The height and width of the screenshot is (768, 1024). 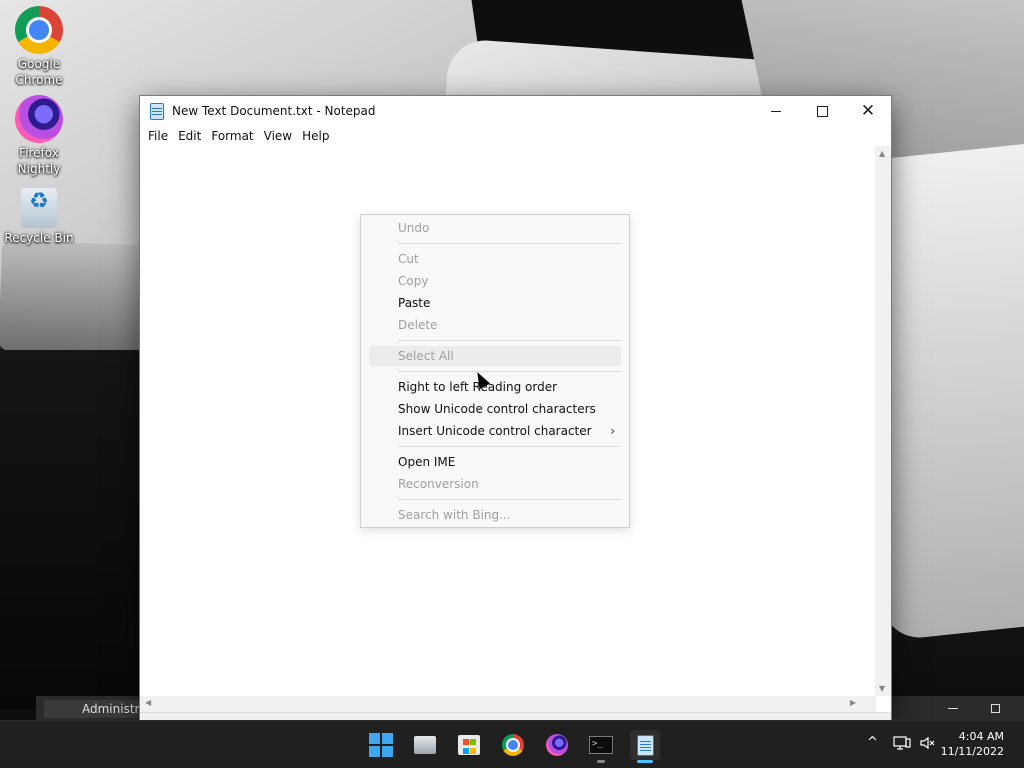 I want to click on notepad-icon, so click(x=157, y=111).